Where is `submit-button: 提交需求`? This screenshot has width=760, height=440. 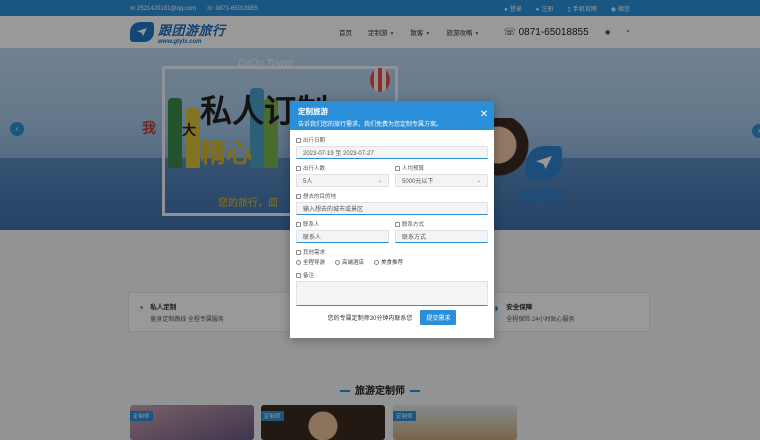 submit-button: 提交需求 is located at coordinates (438, 317).